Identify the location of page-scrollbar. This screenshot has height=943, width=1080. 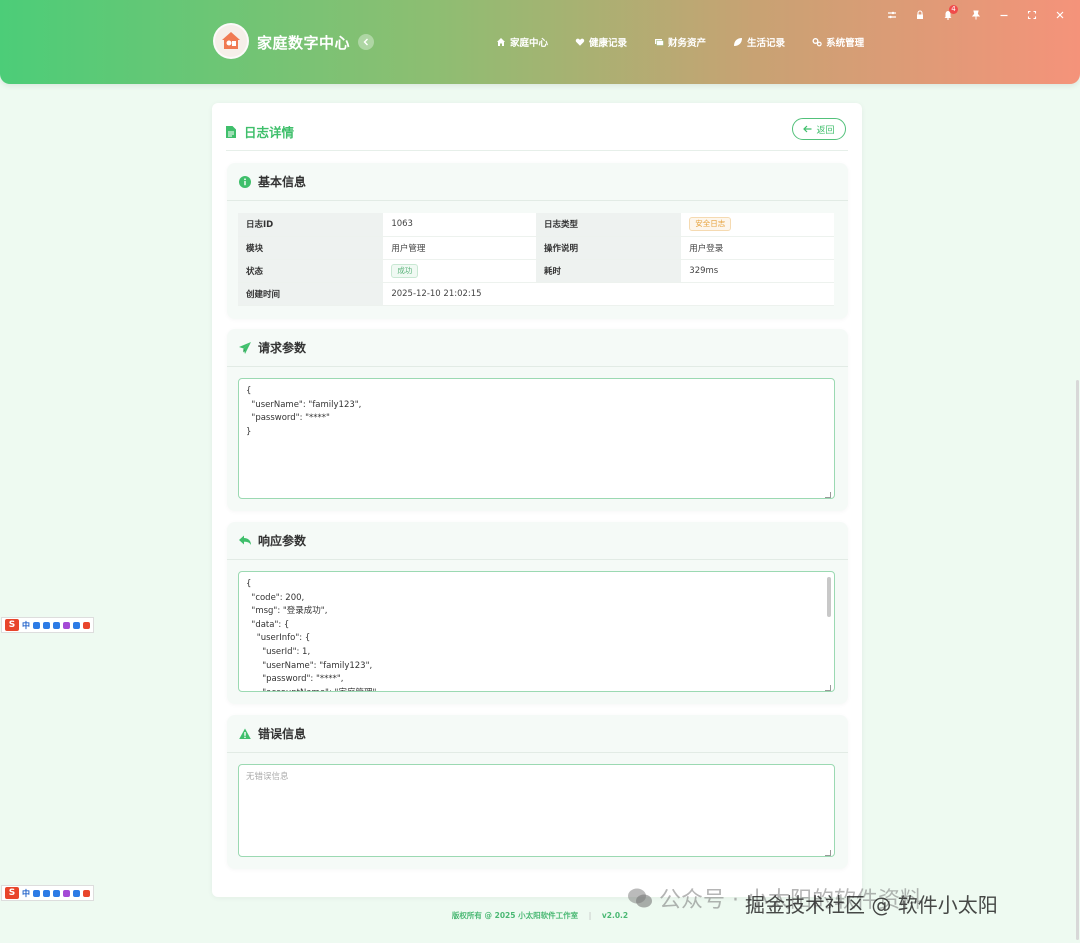
(1077, 660).